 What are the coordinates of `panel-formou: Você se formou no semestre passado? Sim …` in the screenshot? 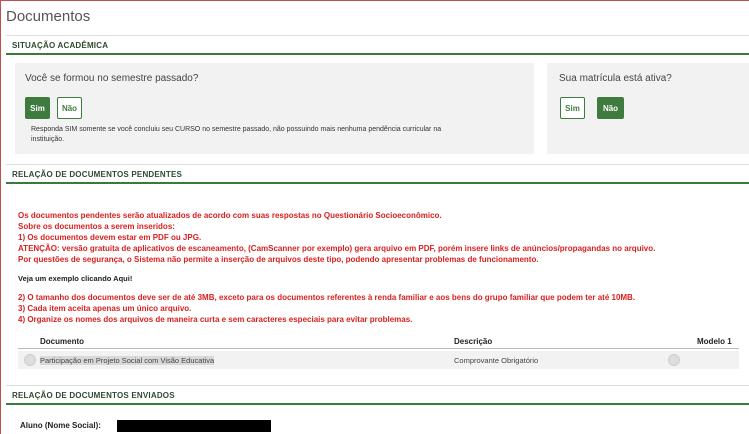 It's located at (274, 108).